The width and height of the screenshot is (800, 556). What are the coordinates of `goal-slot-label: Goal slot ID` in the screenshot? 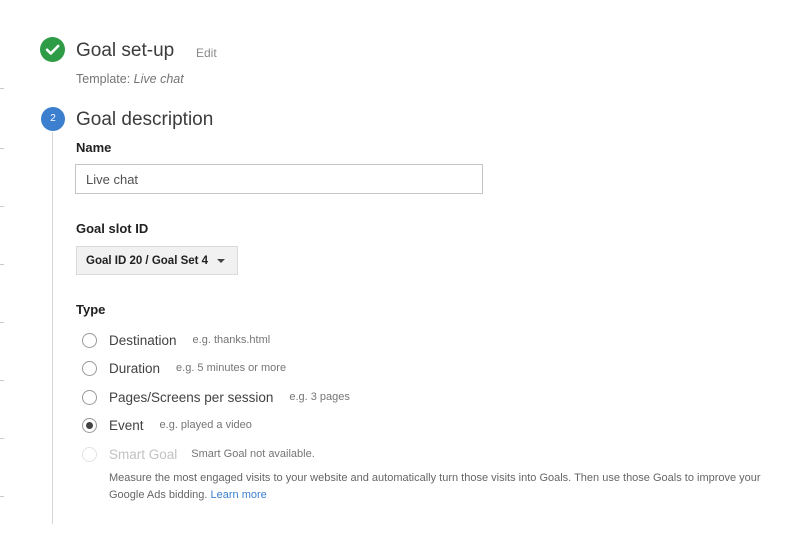 It's located at (112, 228).